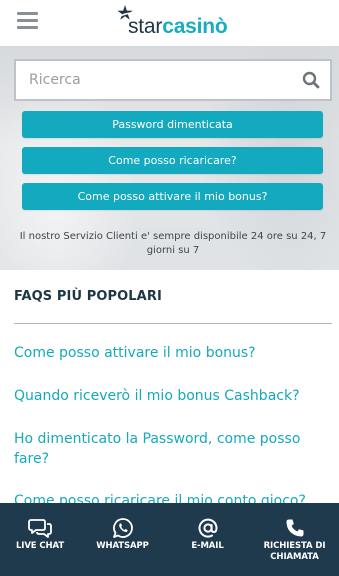 This screenshot has width=339, height=576. Describe the element at coordinates (295, 528) in the screenshot. I see `phone-icon` at that location.